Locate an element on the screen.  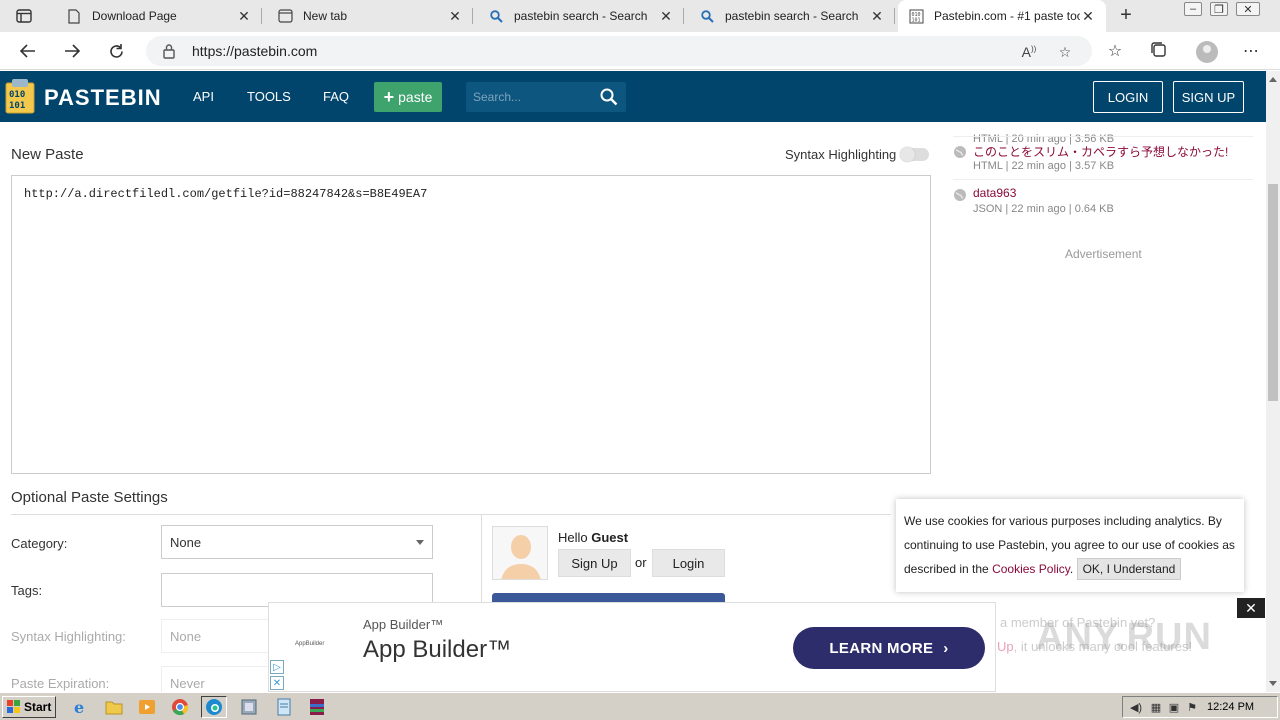
start-label: Start is located at coordinates (38, 707).